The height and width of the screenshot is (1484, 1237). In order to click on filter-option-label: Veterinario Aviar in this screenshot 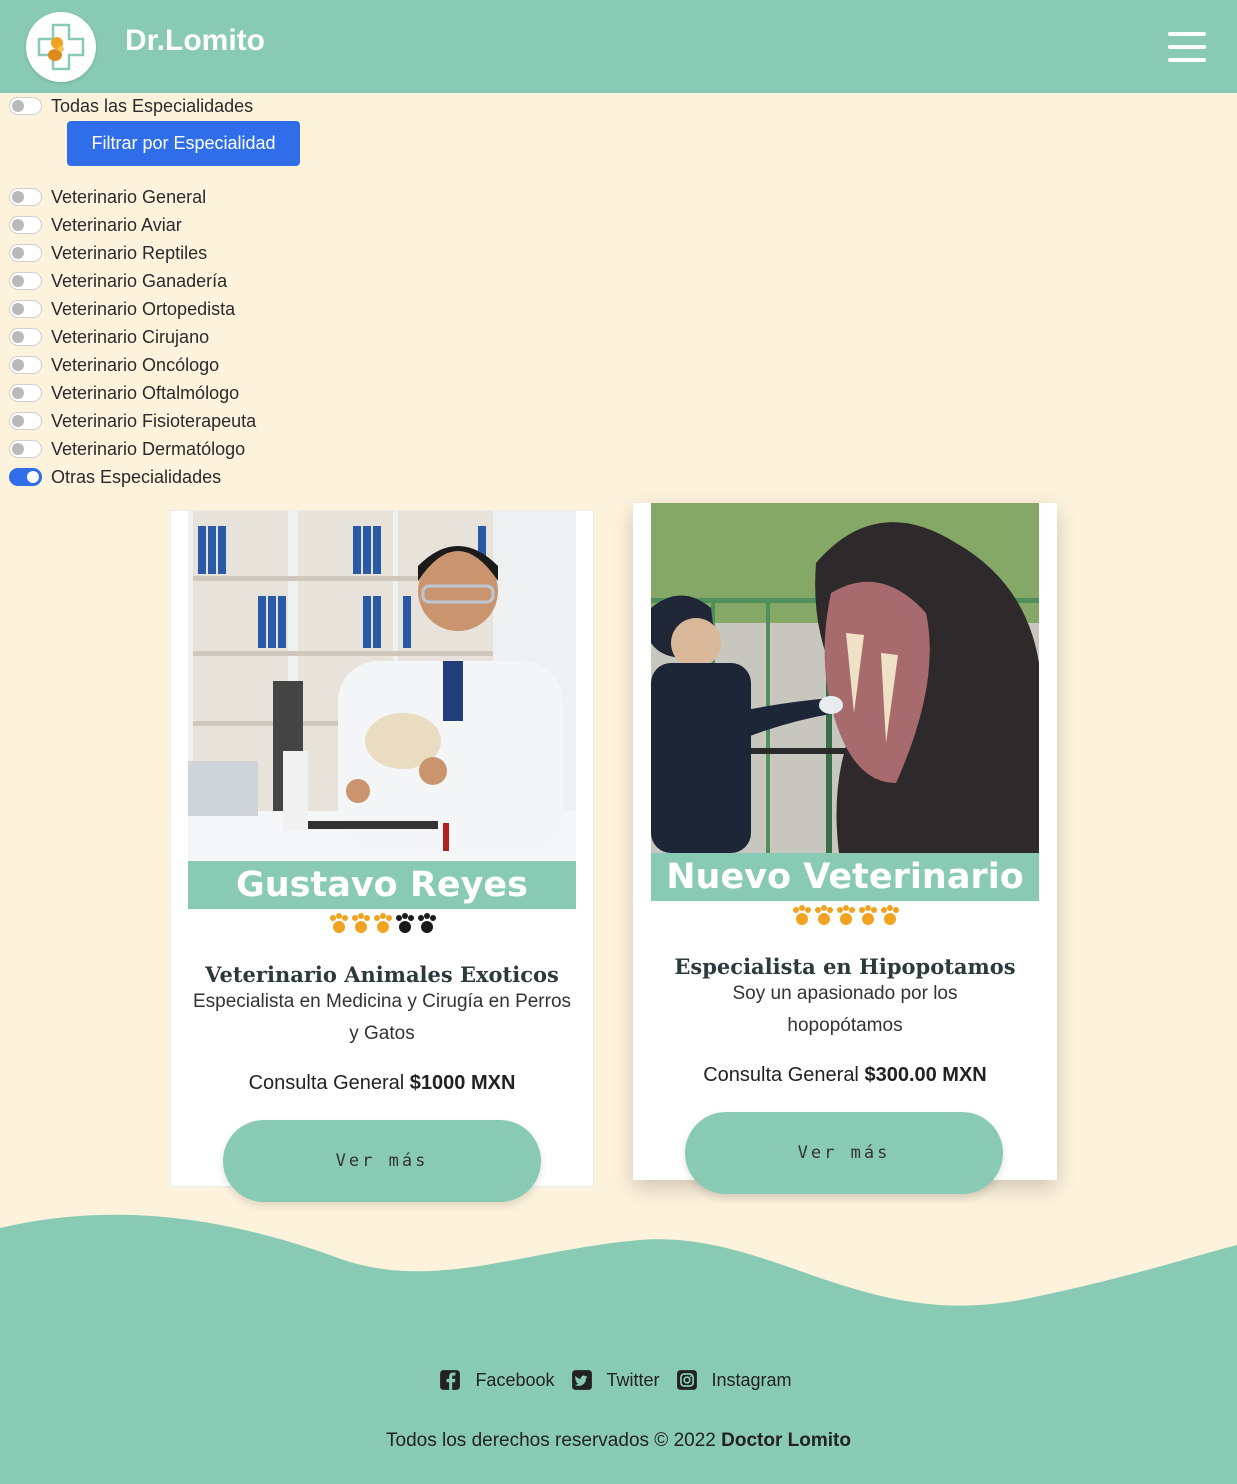, I will do `click(116, 224)`.